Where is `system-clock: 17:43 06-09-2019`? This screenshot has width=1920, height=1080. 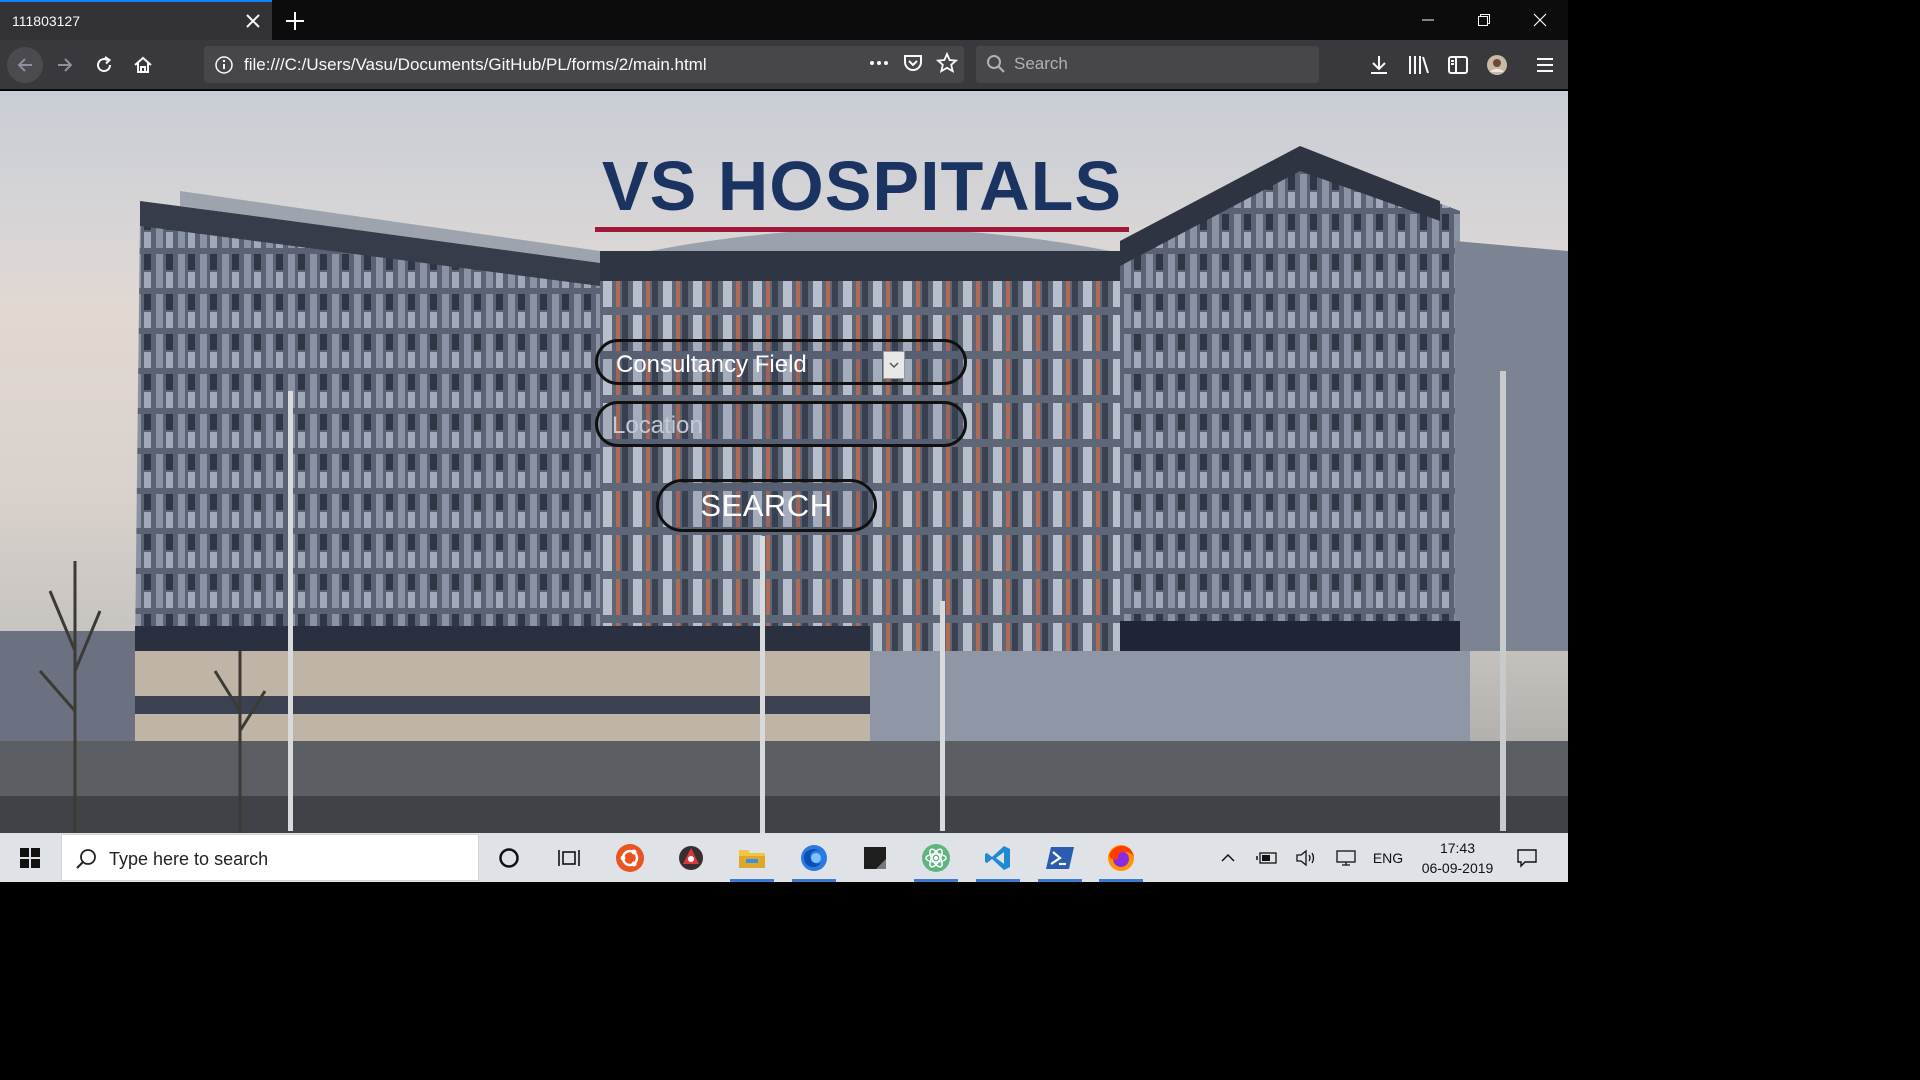
system-clock: 17:43 06-09-2019 is located at coordinates (1457, 858).